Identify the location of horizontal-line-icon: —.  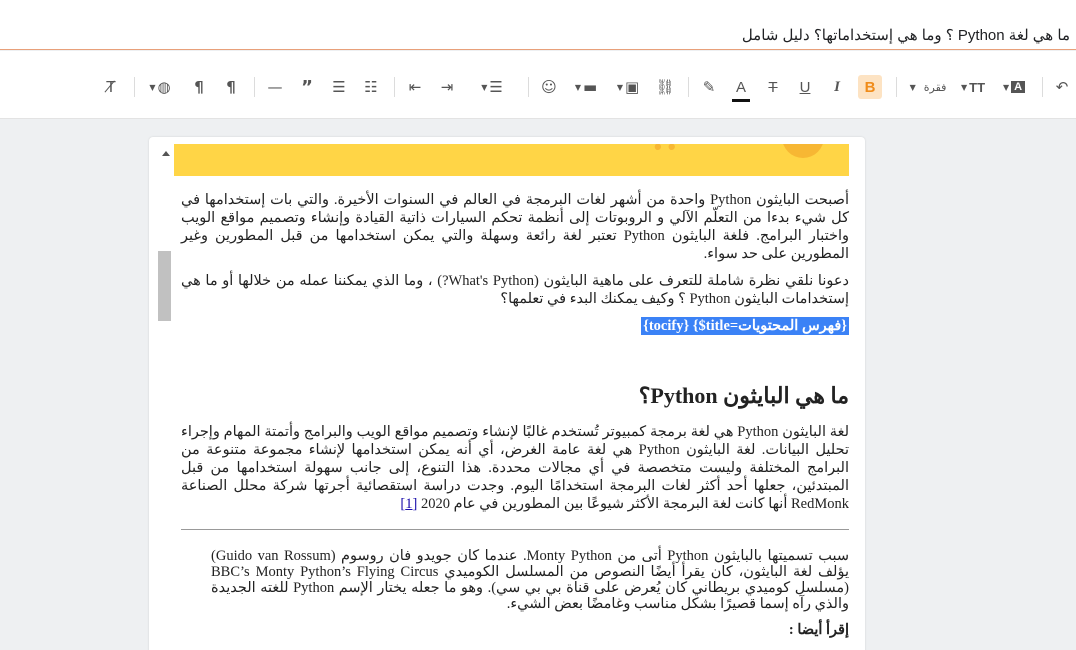
(275, 87).